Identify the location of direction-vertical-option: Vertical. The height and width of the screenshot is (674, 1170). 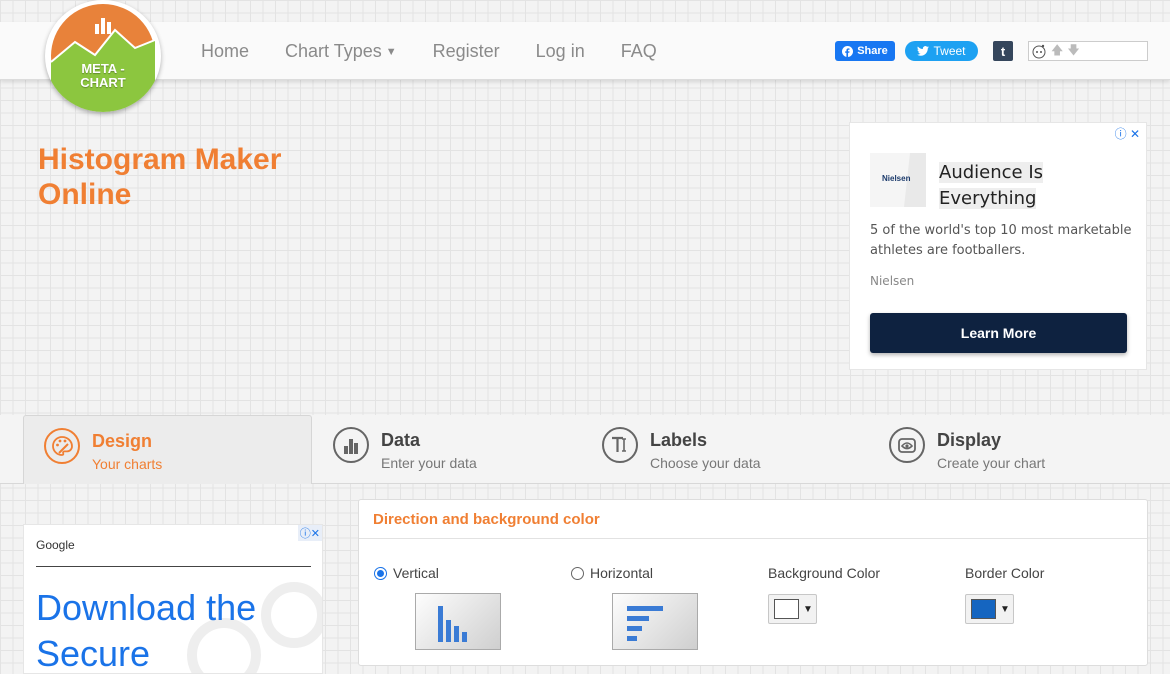
(406, 573).